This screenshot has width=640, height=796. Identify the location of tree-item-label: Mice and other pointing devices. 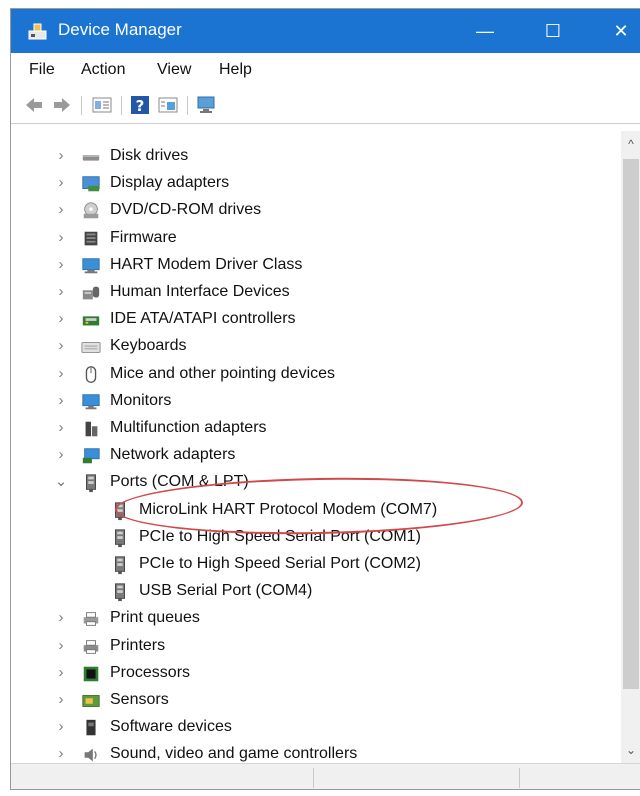
(223, 373).